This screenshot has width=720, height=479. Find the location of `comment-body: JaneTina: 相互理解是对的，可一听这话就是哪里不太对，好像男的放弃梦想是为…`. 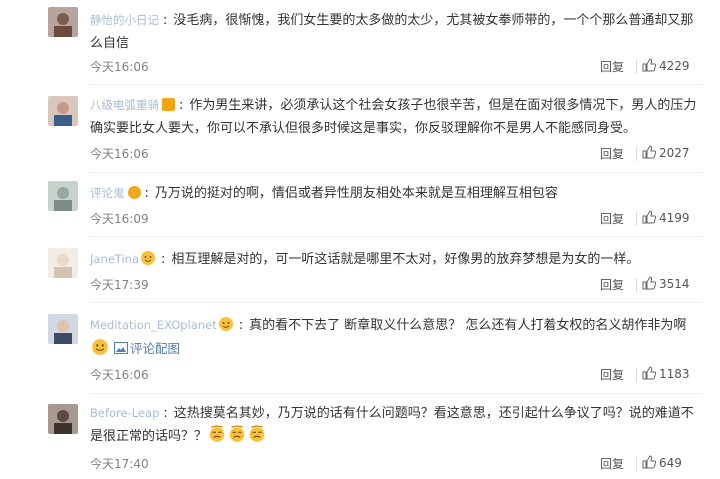

comment-body: JaneTina: 相互理解是对的，可一听这话就是哪里不太对，好像男的放弃梦想是为… is located at coordinates (365, 259).